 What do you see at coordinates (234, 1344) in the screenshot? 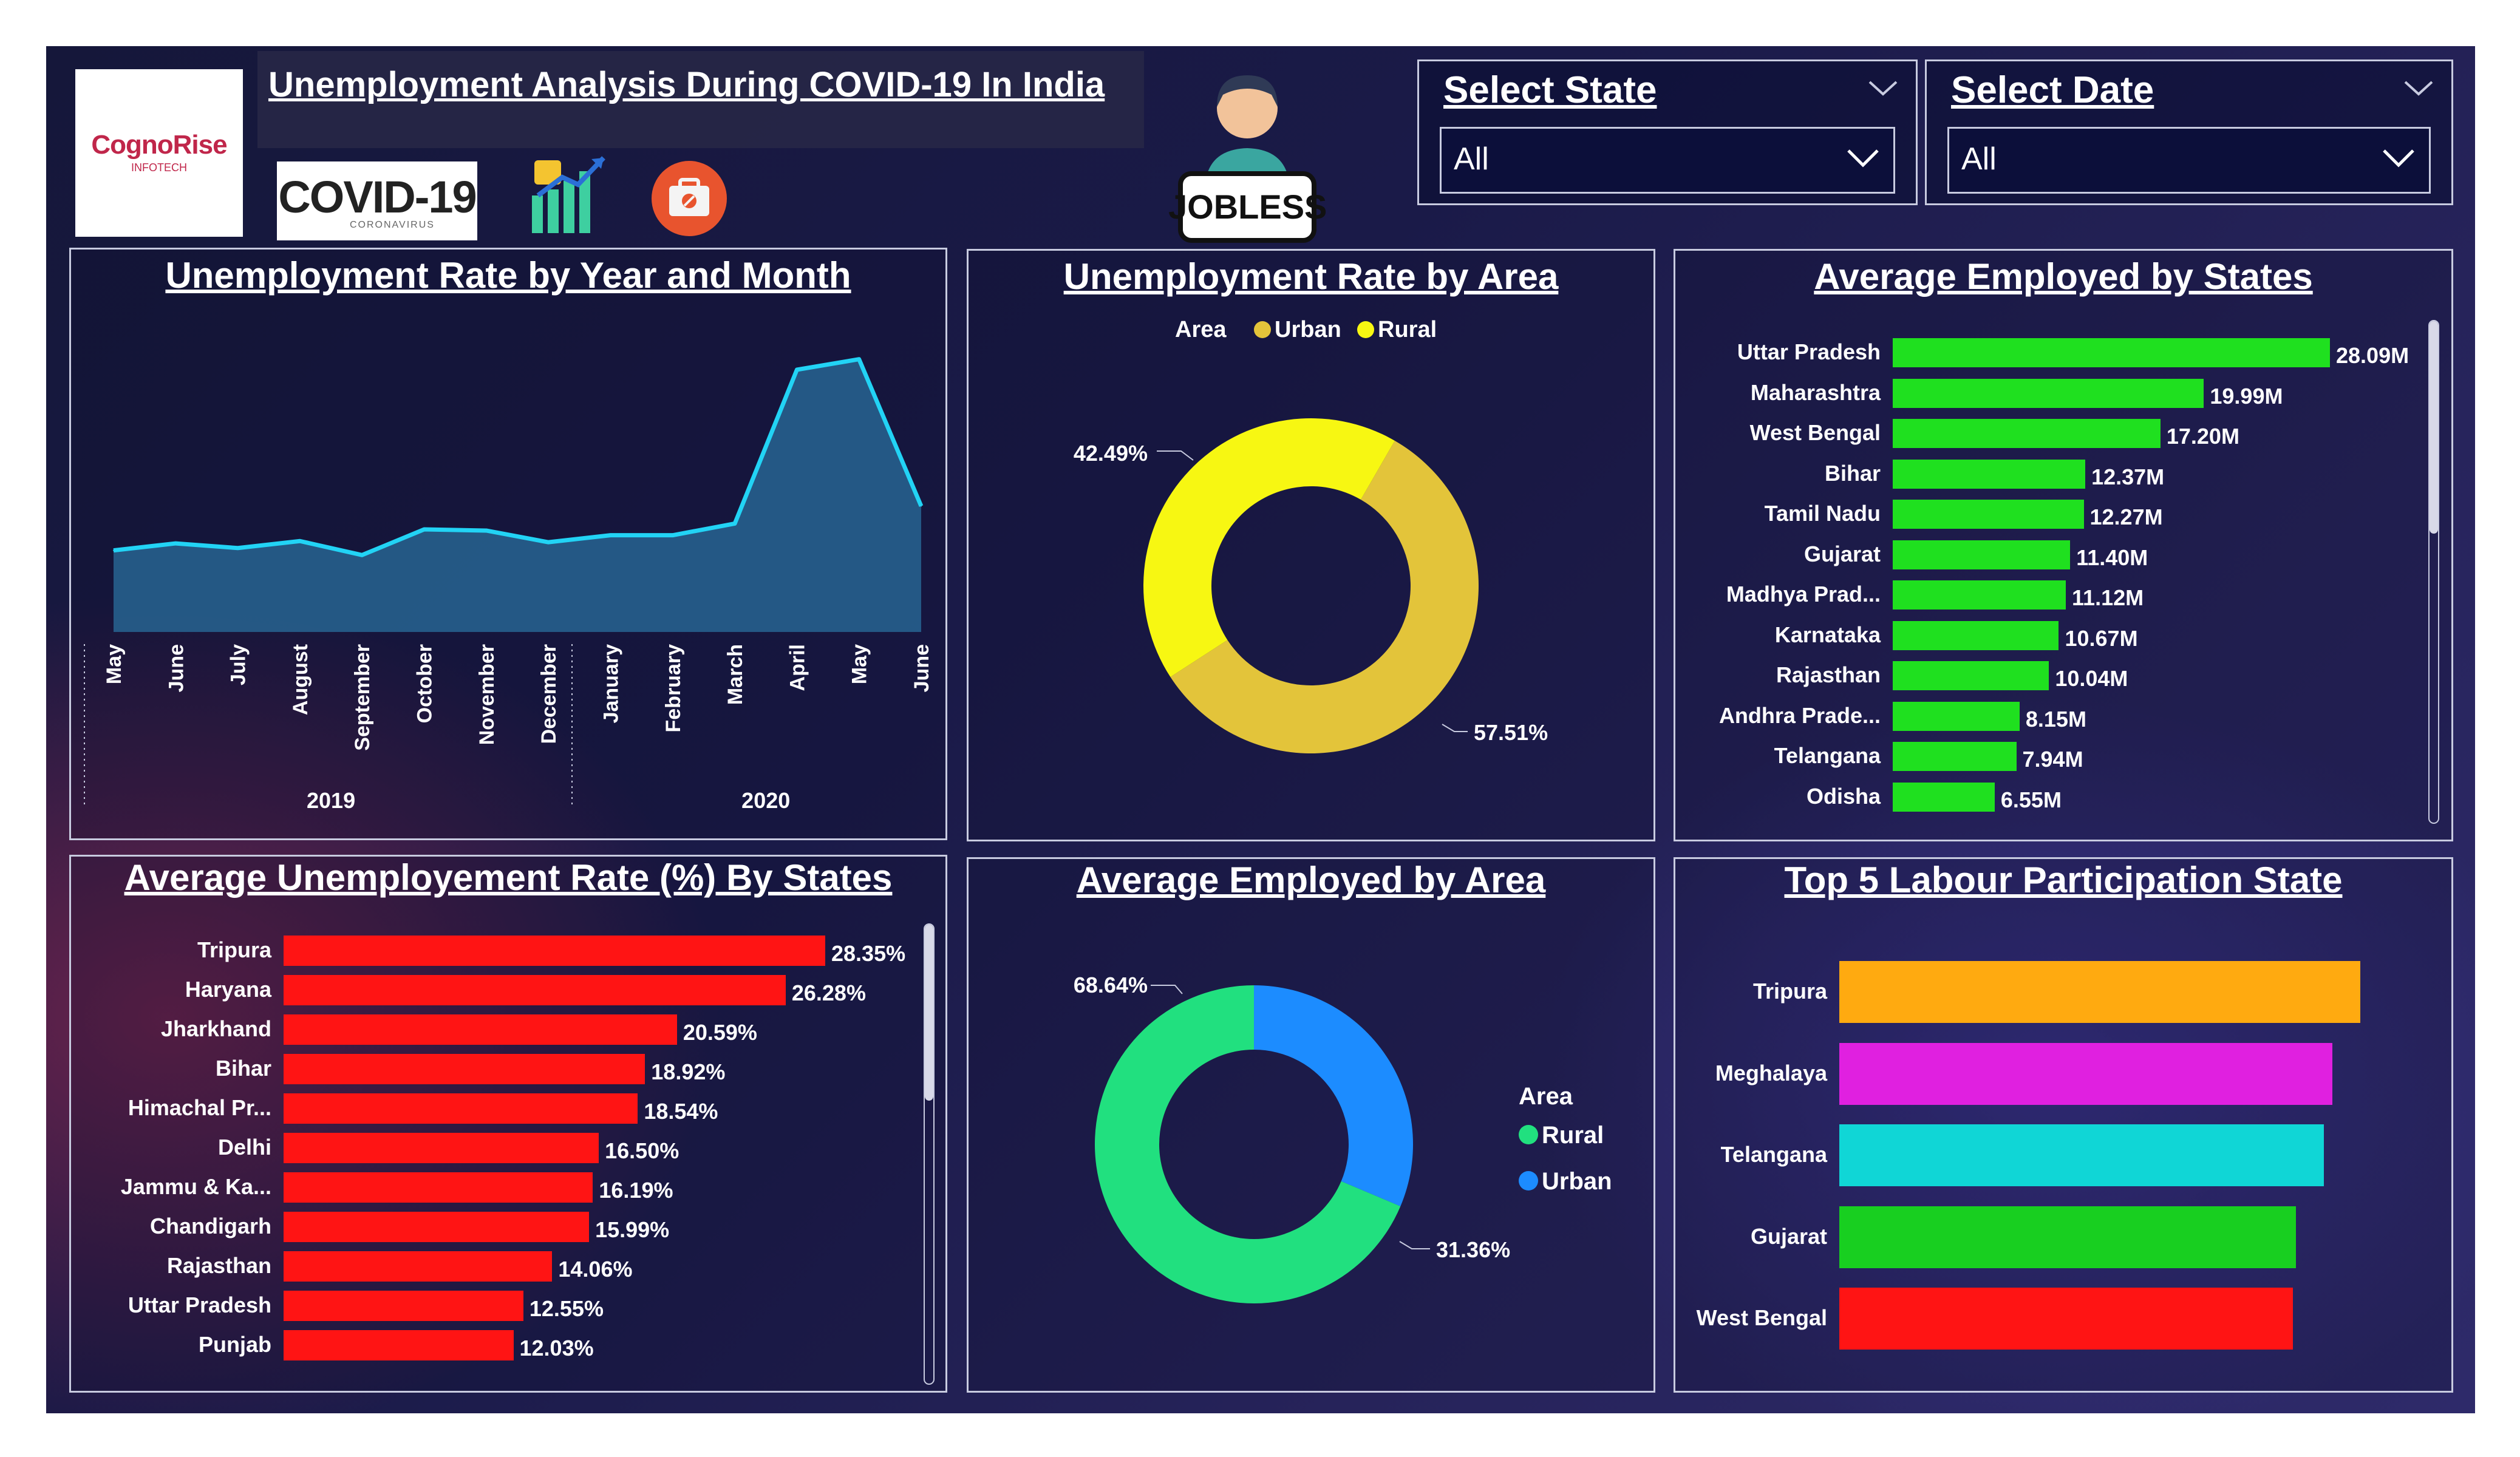
I see `category-label: Punjab` at bounding box center [234, 1344].